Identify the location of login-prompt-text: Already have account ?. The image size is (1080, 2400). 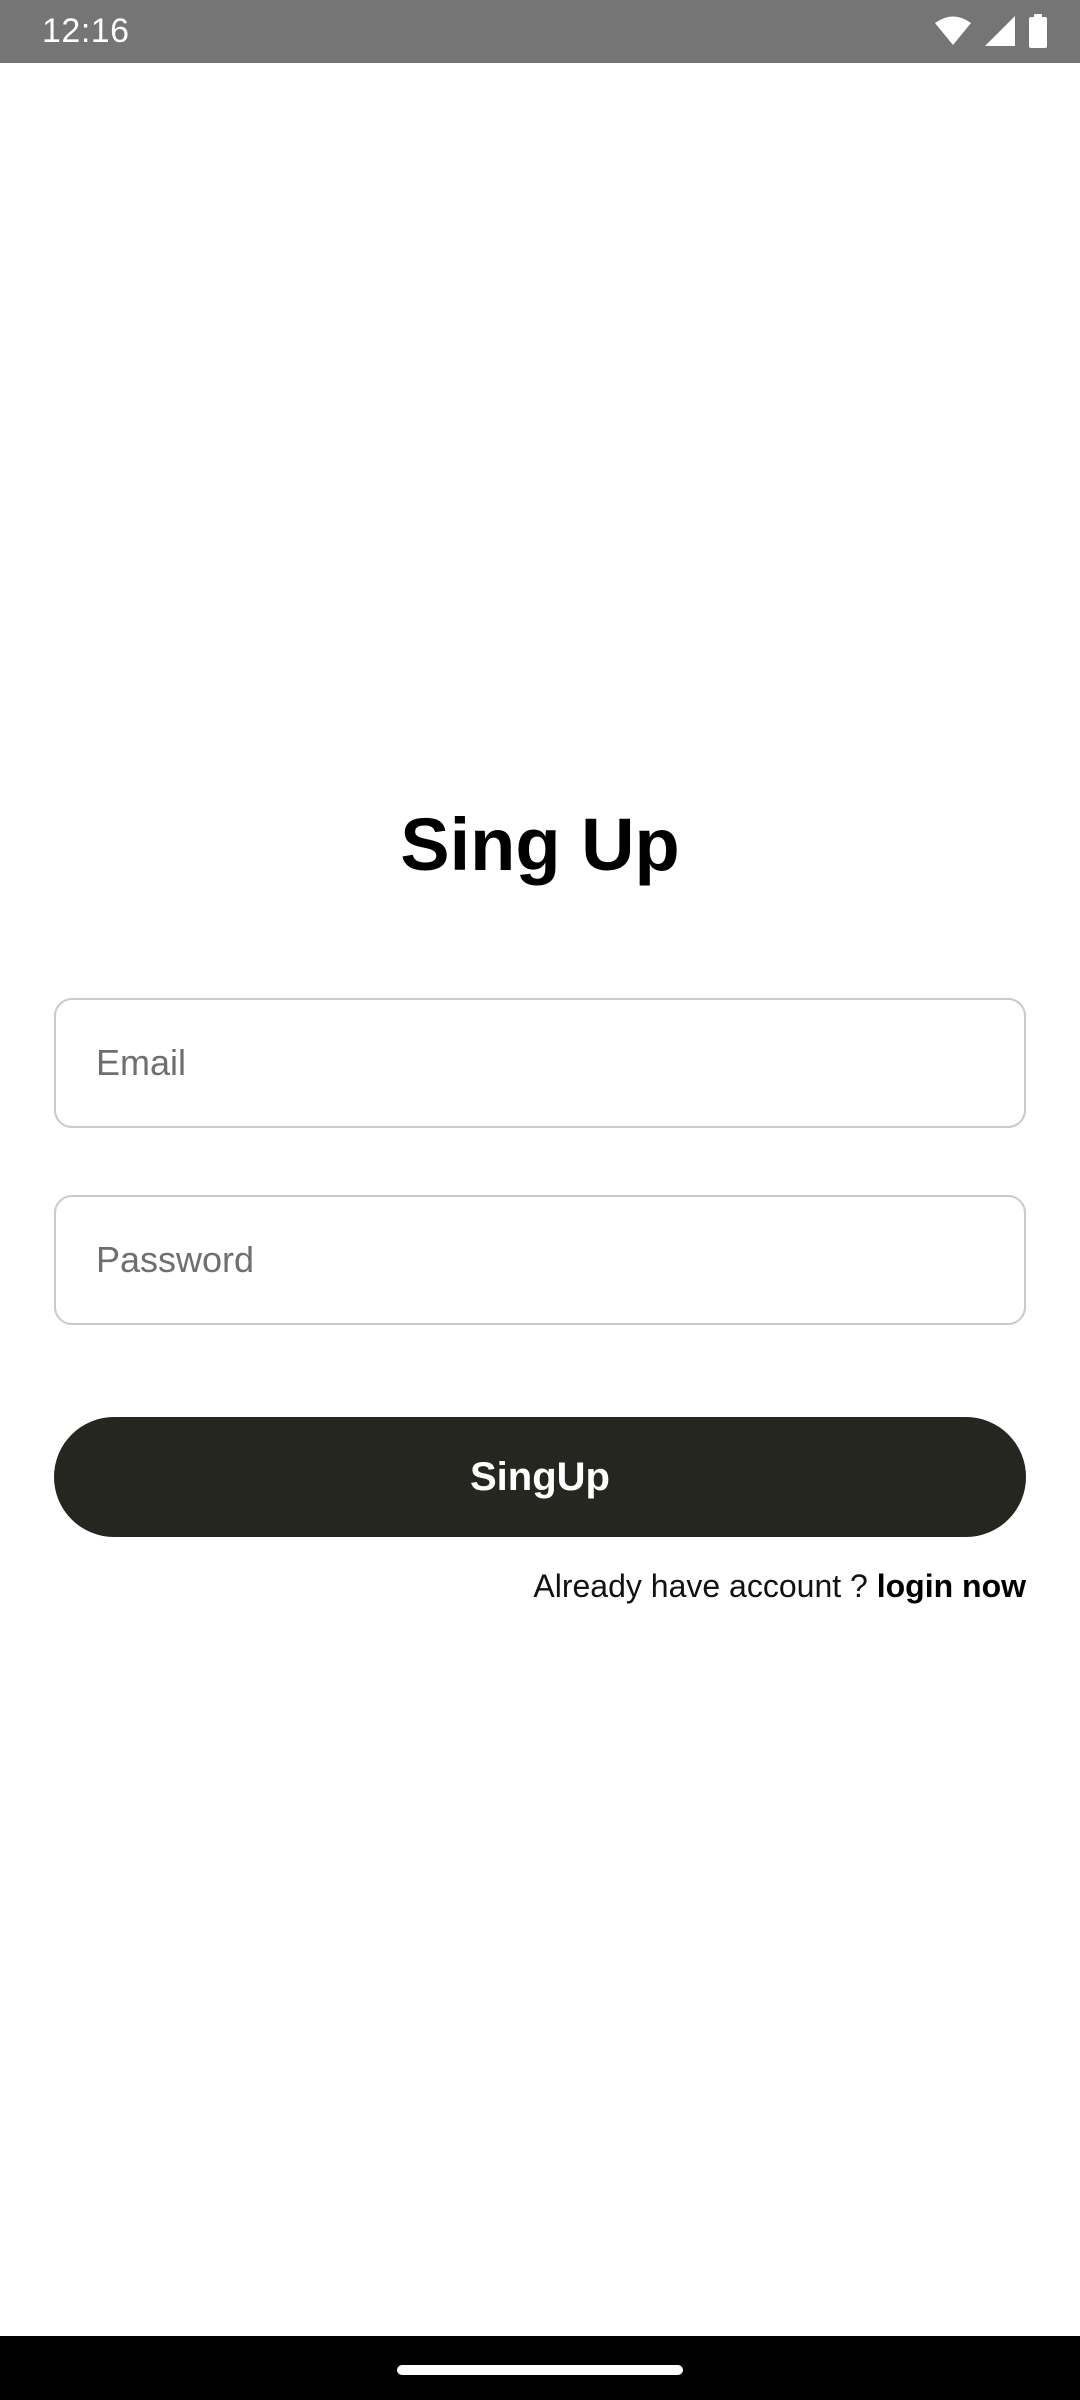
(705, 1586).